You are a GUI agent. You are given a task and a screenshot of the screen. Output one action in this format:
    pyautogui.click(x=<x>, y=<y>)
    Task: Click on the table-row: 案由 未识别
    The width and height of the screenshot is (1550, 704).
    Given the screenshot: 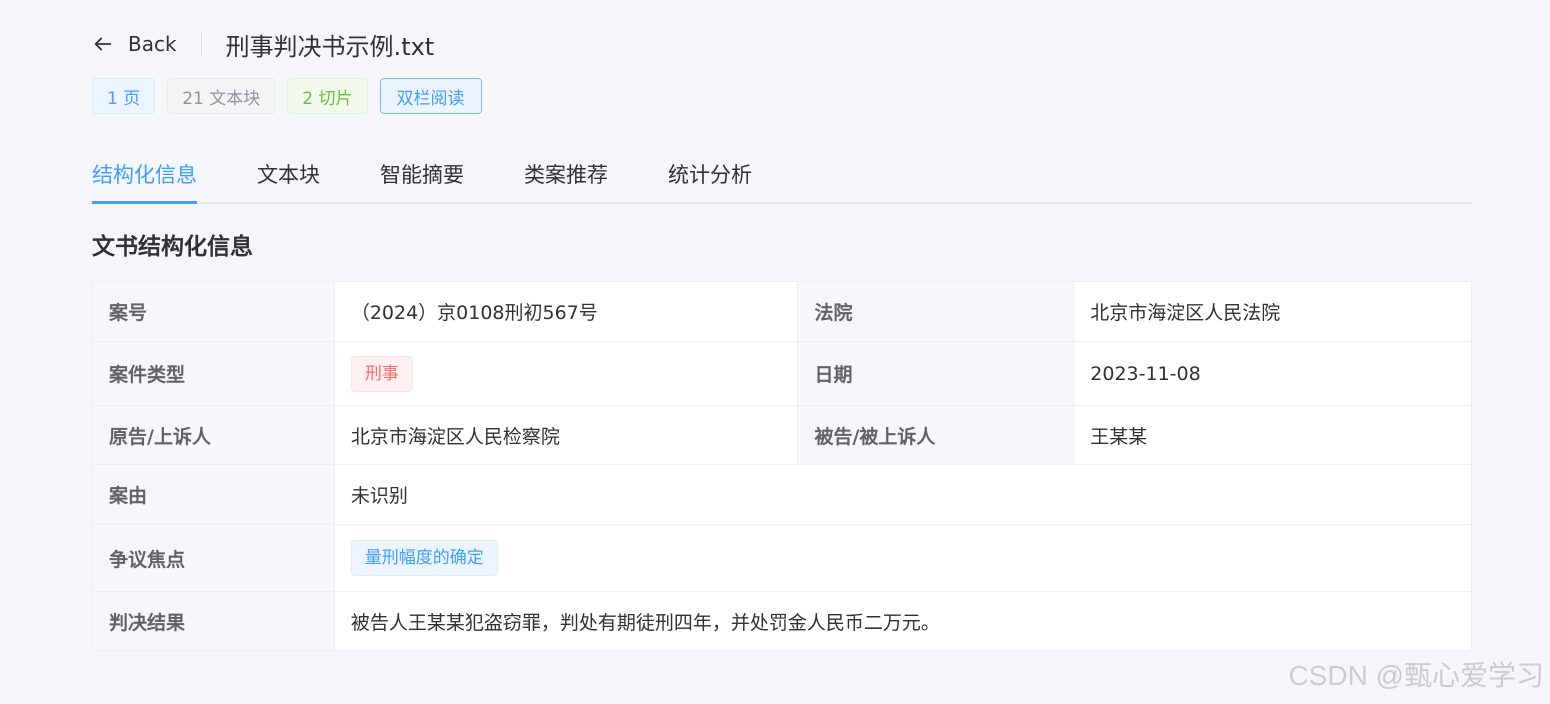 What is the action you would take?
    pyautogui.click(x=782, y=494)
    